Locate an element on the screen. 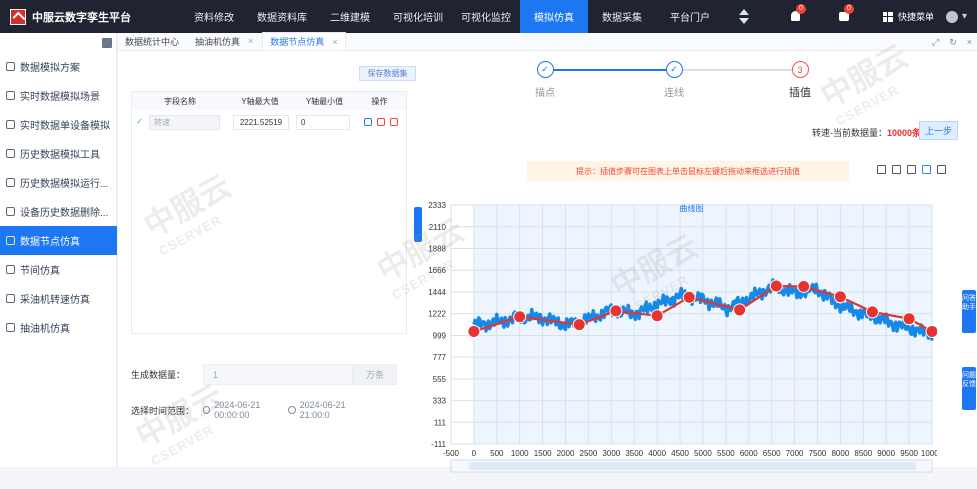  y-tick-label: 777 is located at coordinates (440, 357).